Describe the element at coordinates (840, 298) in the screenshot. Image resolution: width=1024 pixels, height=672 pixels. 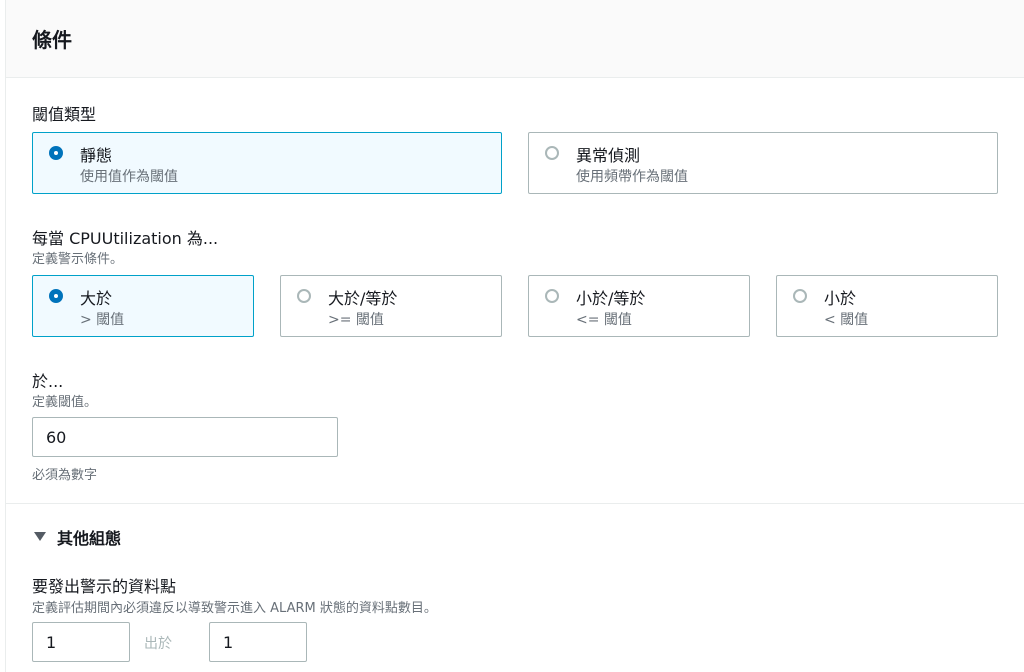
I see `option-title: 小於` at that location.